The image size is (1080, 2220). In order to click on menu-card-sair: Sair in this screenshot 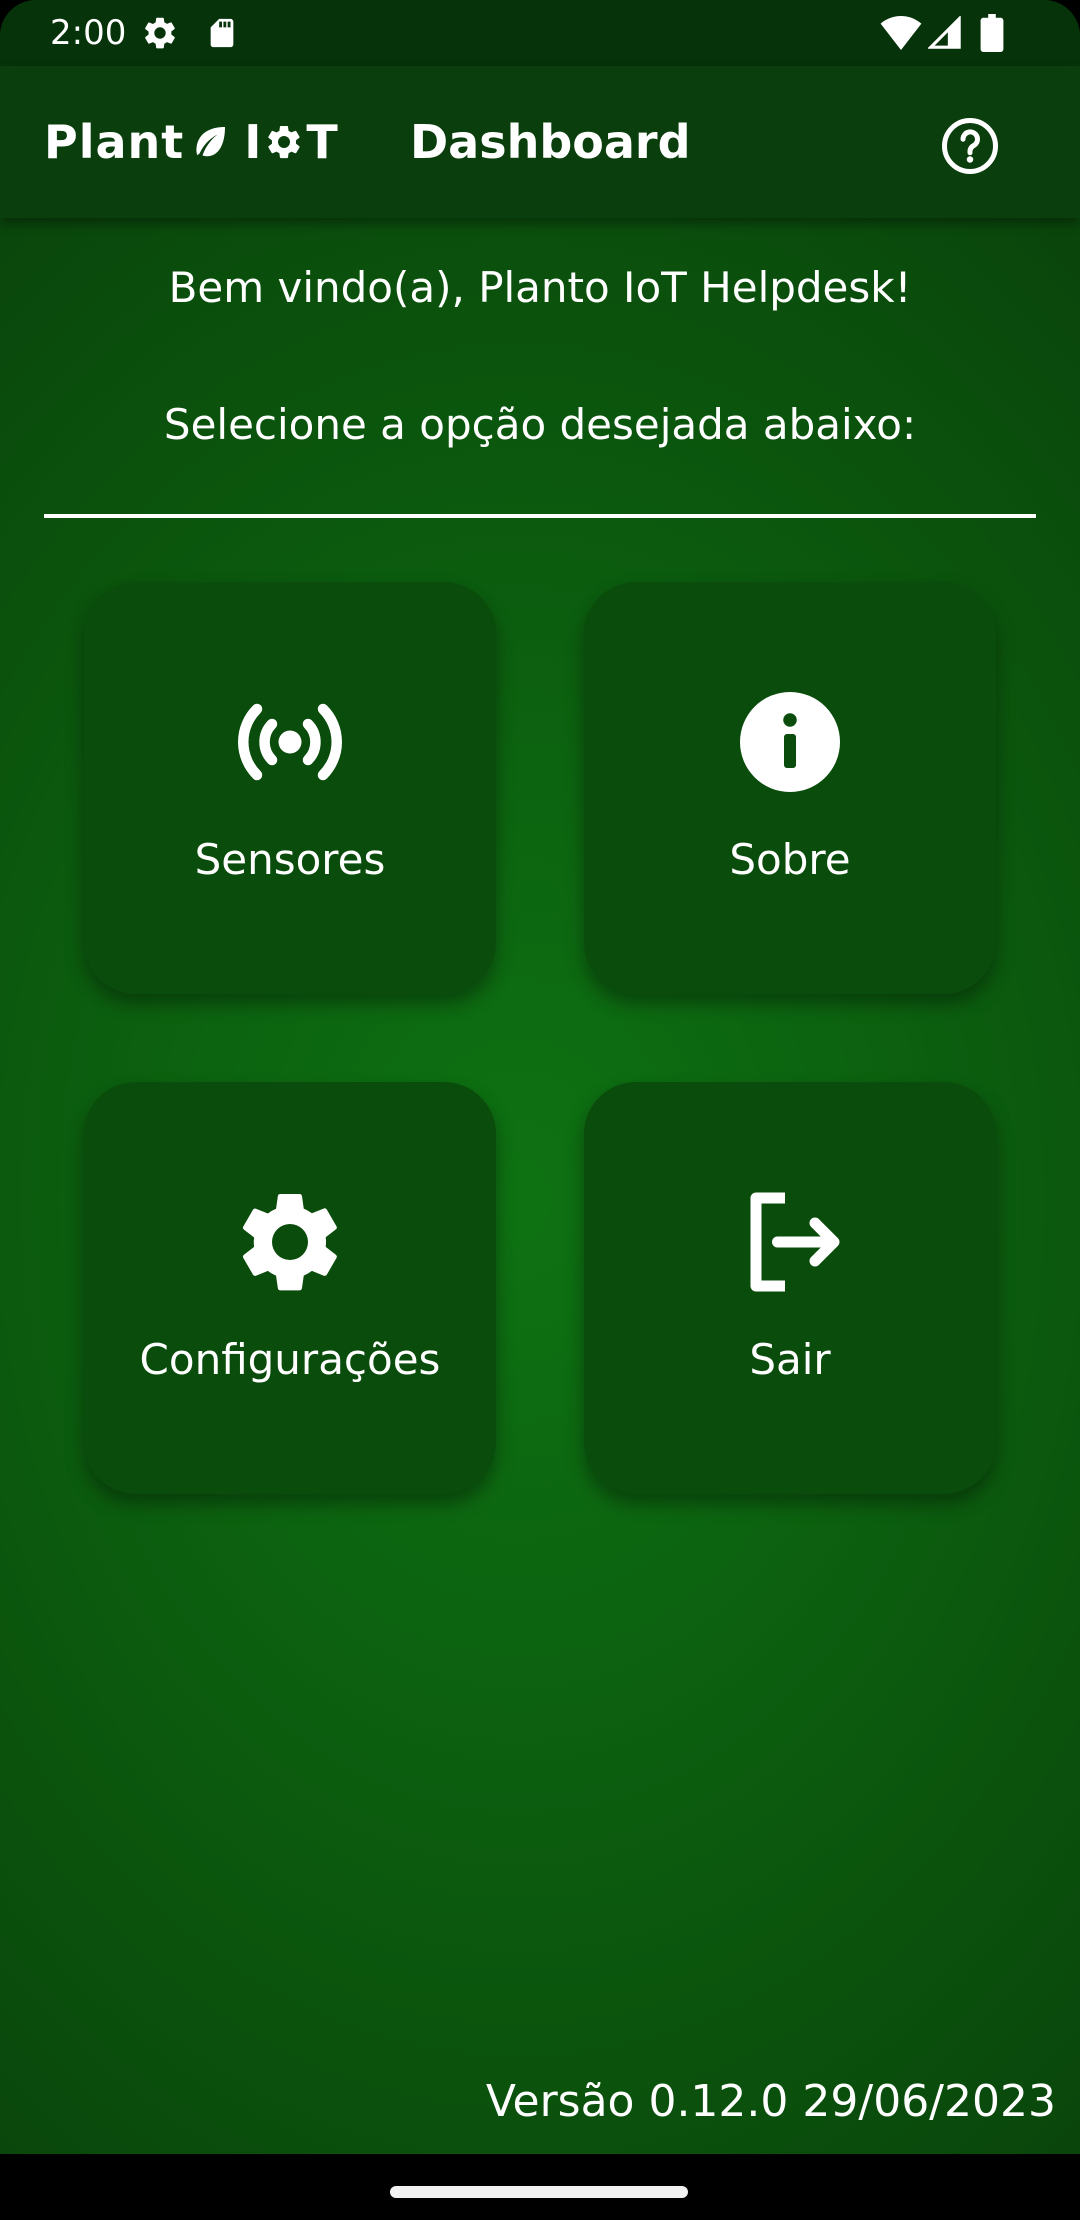, I will do `click(790, 1288)`.